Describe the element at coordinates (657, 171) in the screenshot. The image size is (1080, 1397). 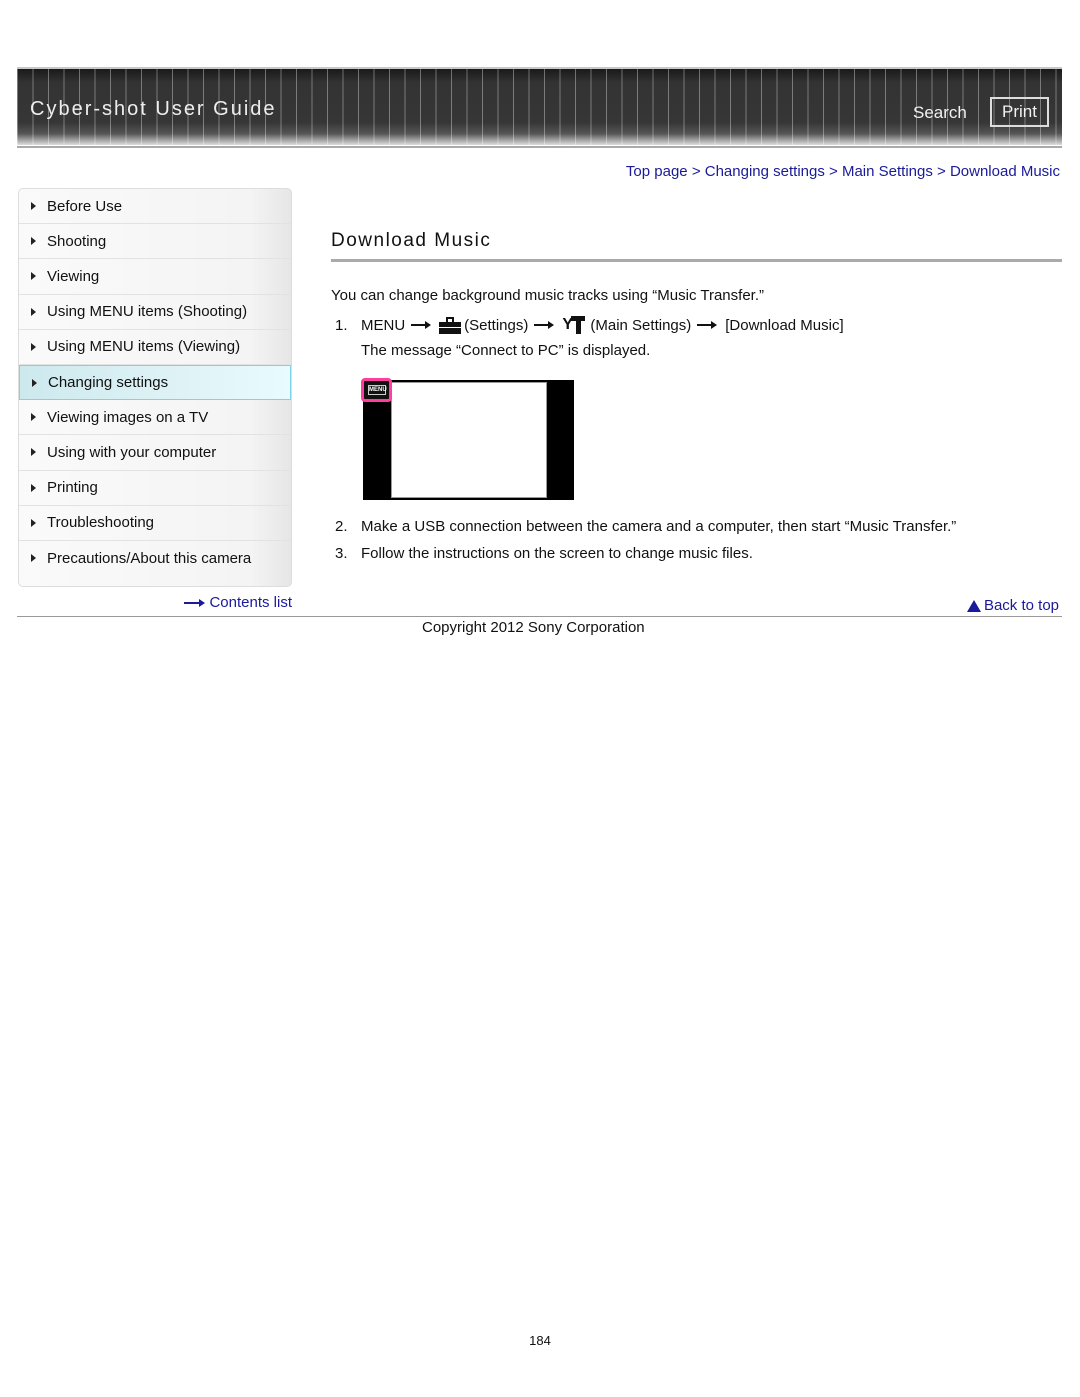
I see `breadcrumb-top-page: Top page` at that location.